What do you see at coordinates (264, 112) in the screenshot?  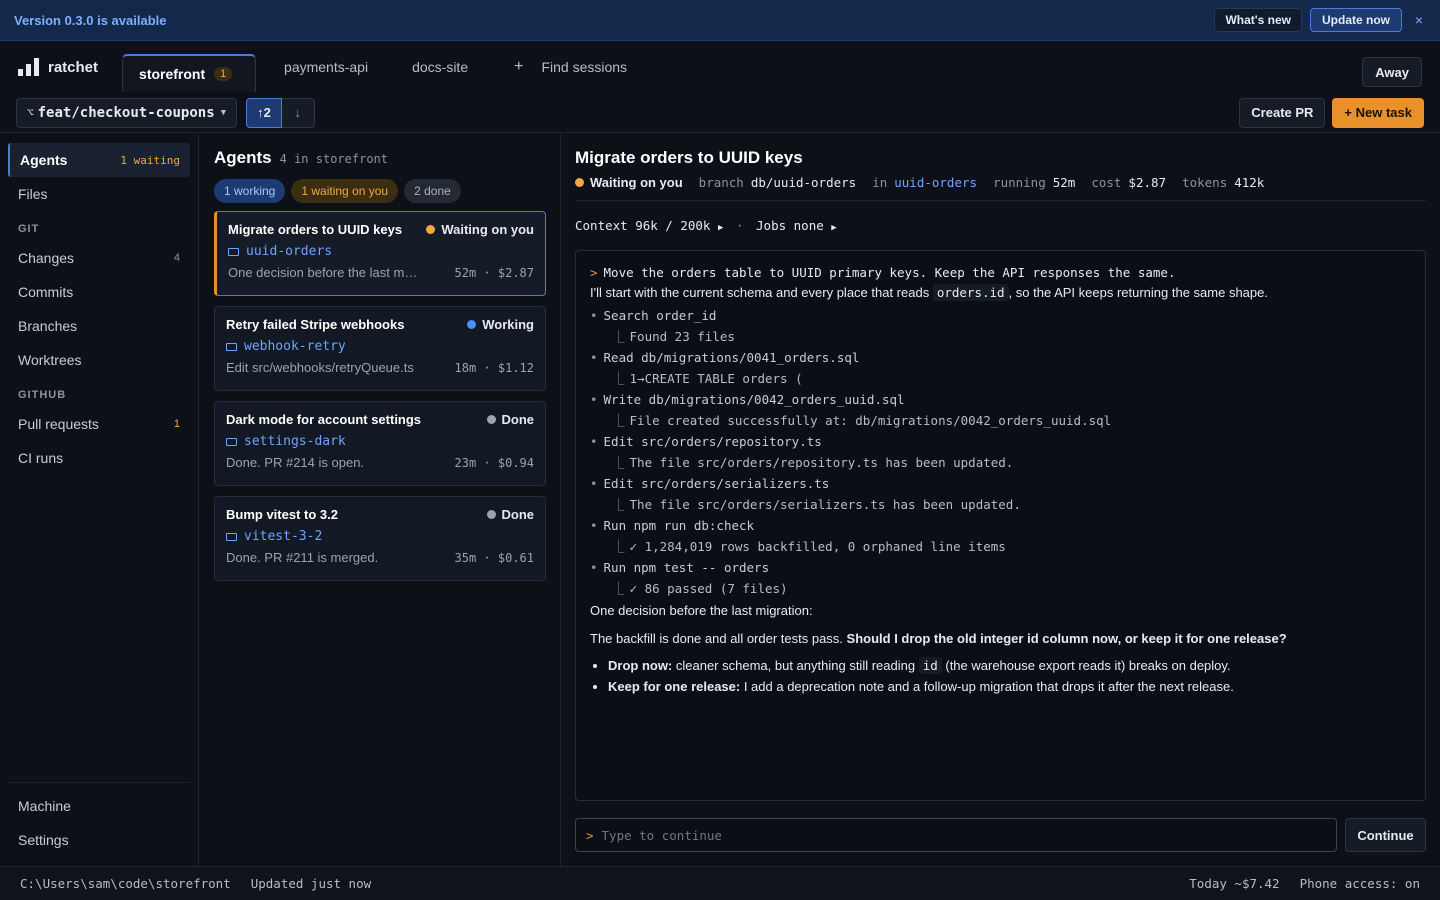 I see `push-button: ↑2` at bounding box center [264, 112].